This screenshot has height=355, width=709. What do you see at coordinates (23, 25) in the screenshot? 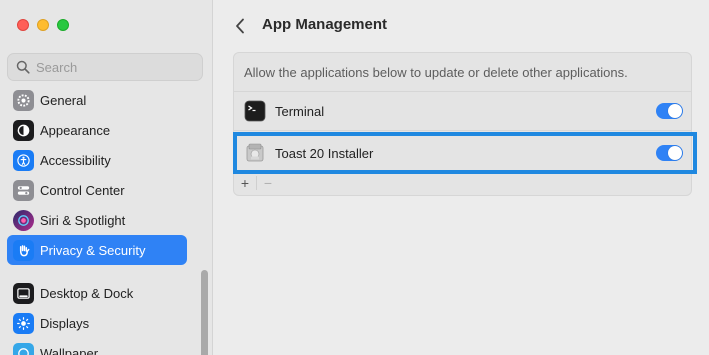
I see `close-window-button` at bounding box center [23, 25].